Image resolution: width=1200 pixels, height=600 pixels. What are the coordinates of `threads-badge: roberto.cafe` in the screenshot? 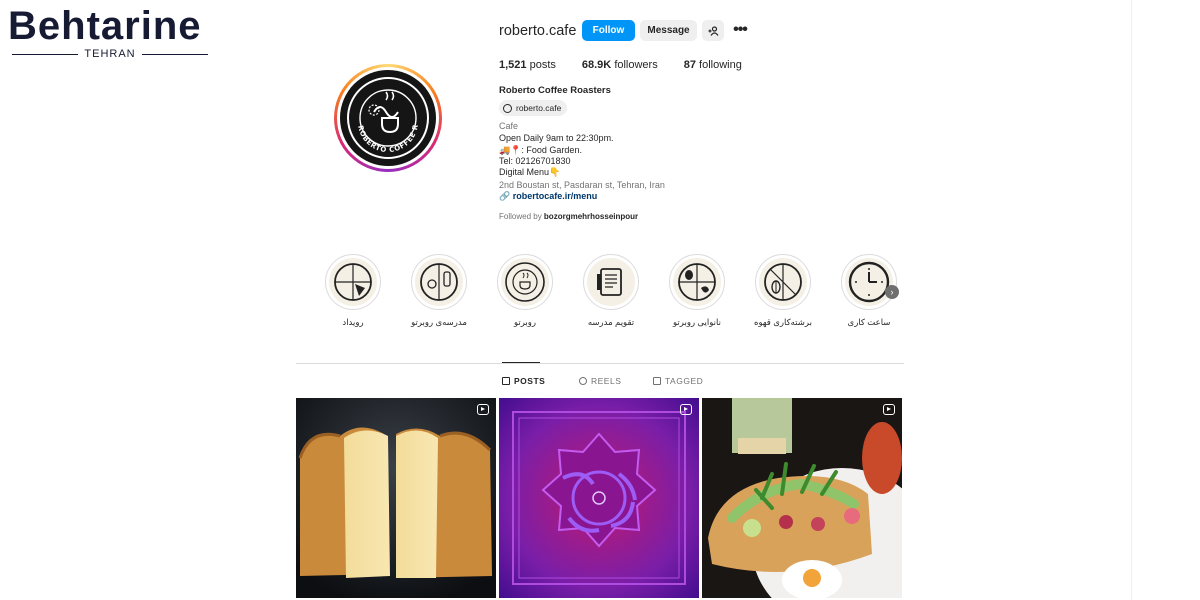 It's located at (533, 108).